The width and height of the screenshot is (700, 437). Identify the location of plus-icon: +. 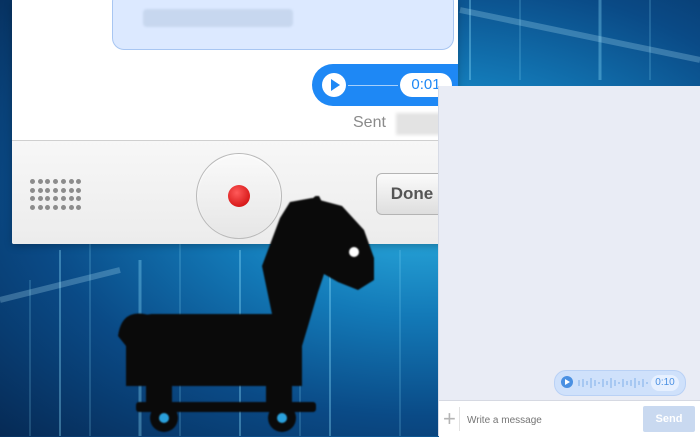
(449, 419).